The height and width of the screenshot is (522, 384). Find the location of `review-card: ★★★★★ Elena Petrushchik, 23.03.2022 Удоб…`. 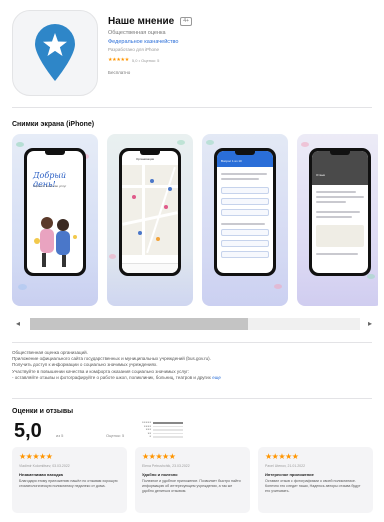

review-card: ★★★★★ Elena Petrushchik, 23.03.2022 Удоб… is located at coordinates (192, 480).